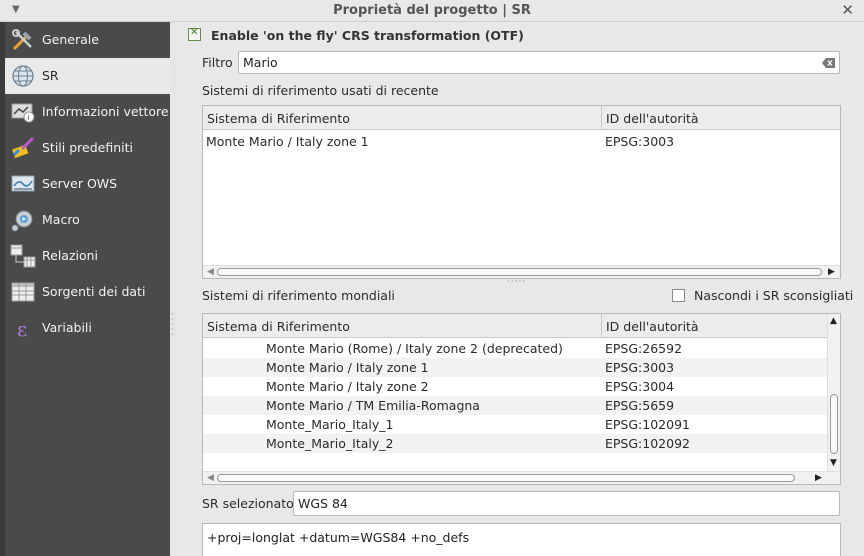 This screenshot has width=864, height=556. I want to click on horizontal-scrollbar: ◀ ▶, so click(521, 477).